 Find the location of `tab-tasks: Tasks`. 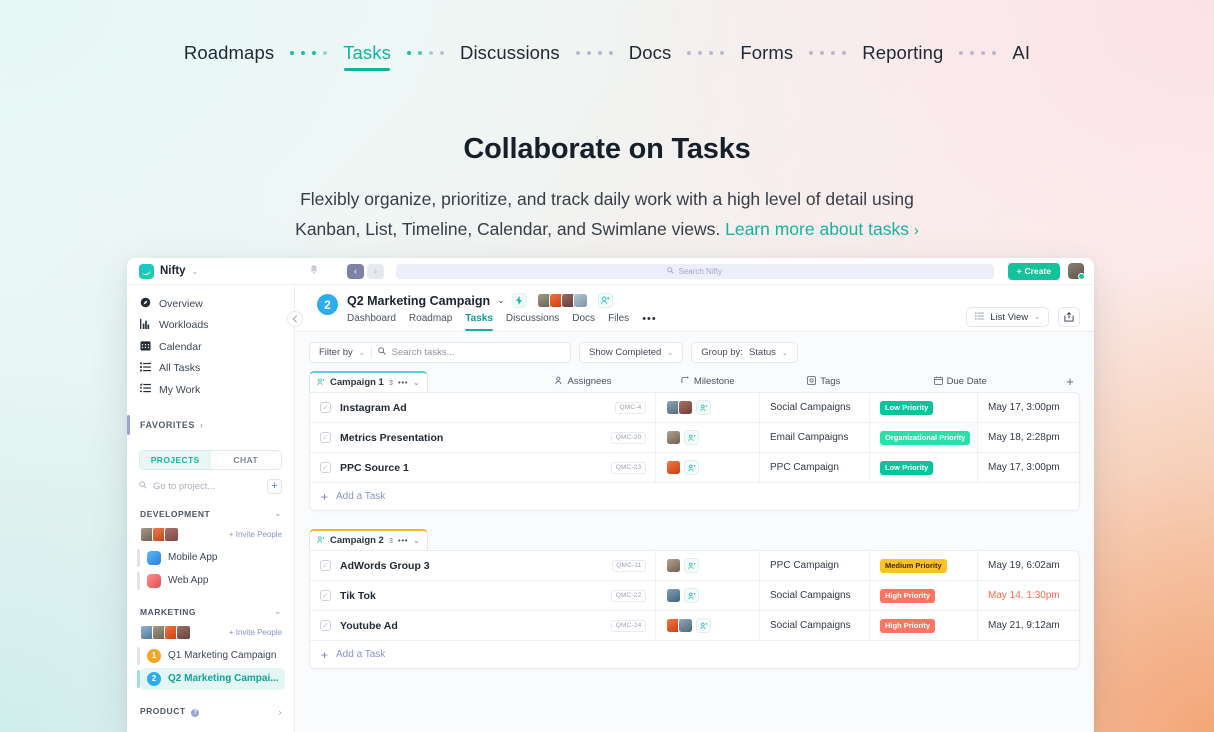

tab-tasks: Tasks is located at coordinates (479, 322).